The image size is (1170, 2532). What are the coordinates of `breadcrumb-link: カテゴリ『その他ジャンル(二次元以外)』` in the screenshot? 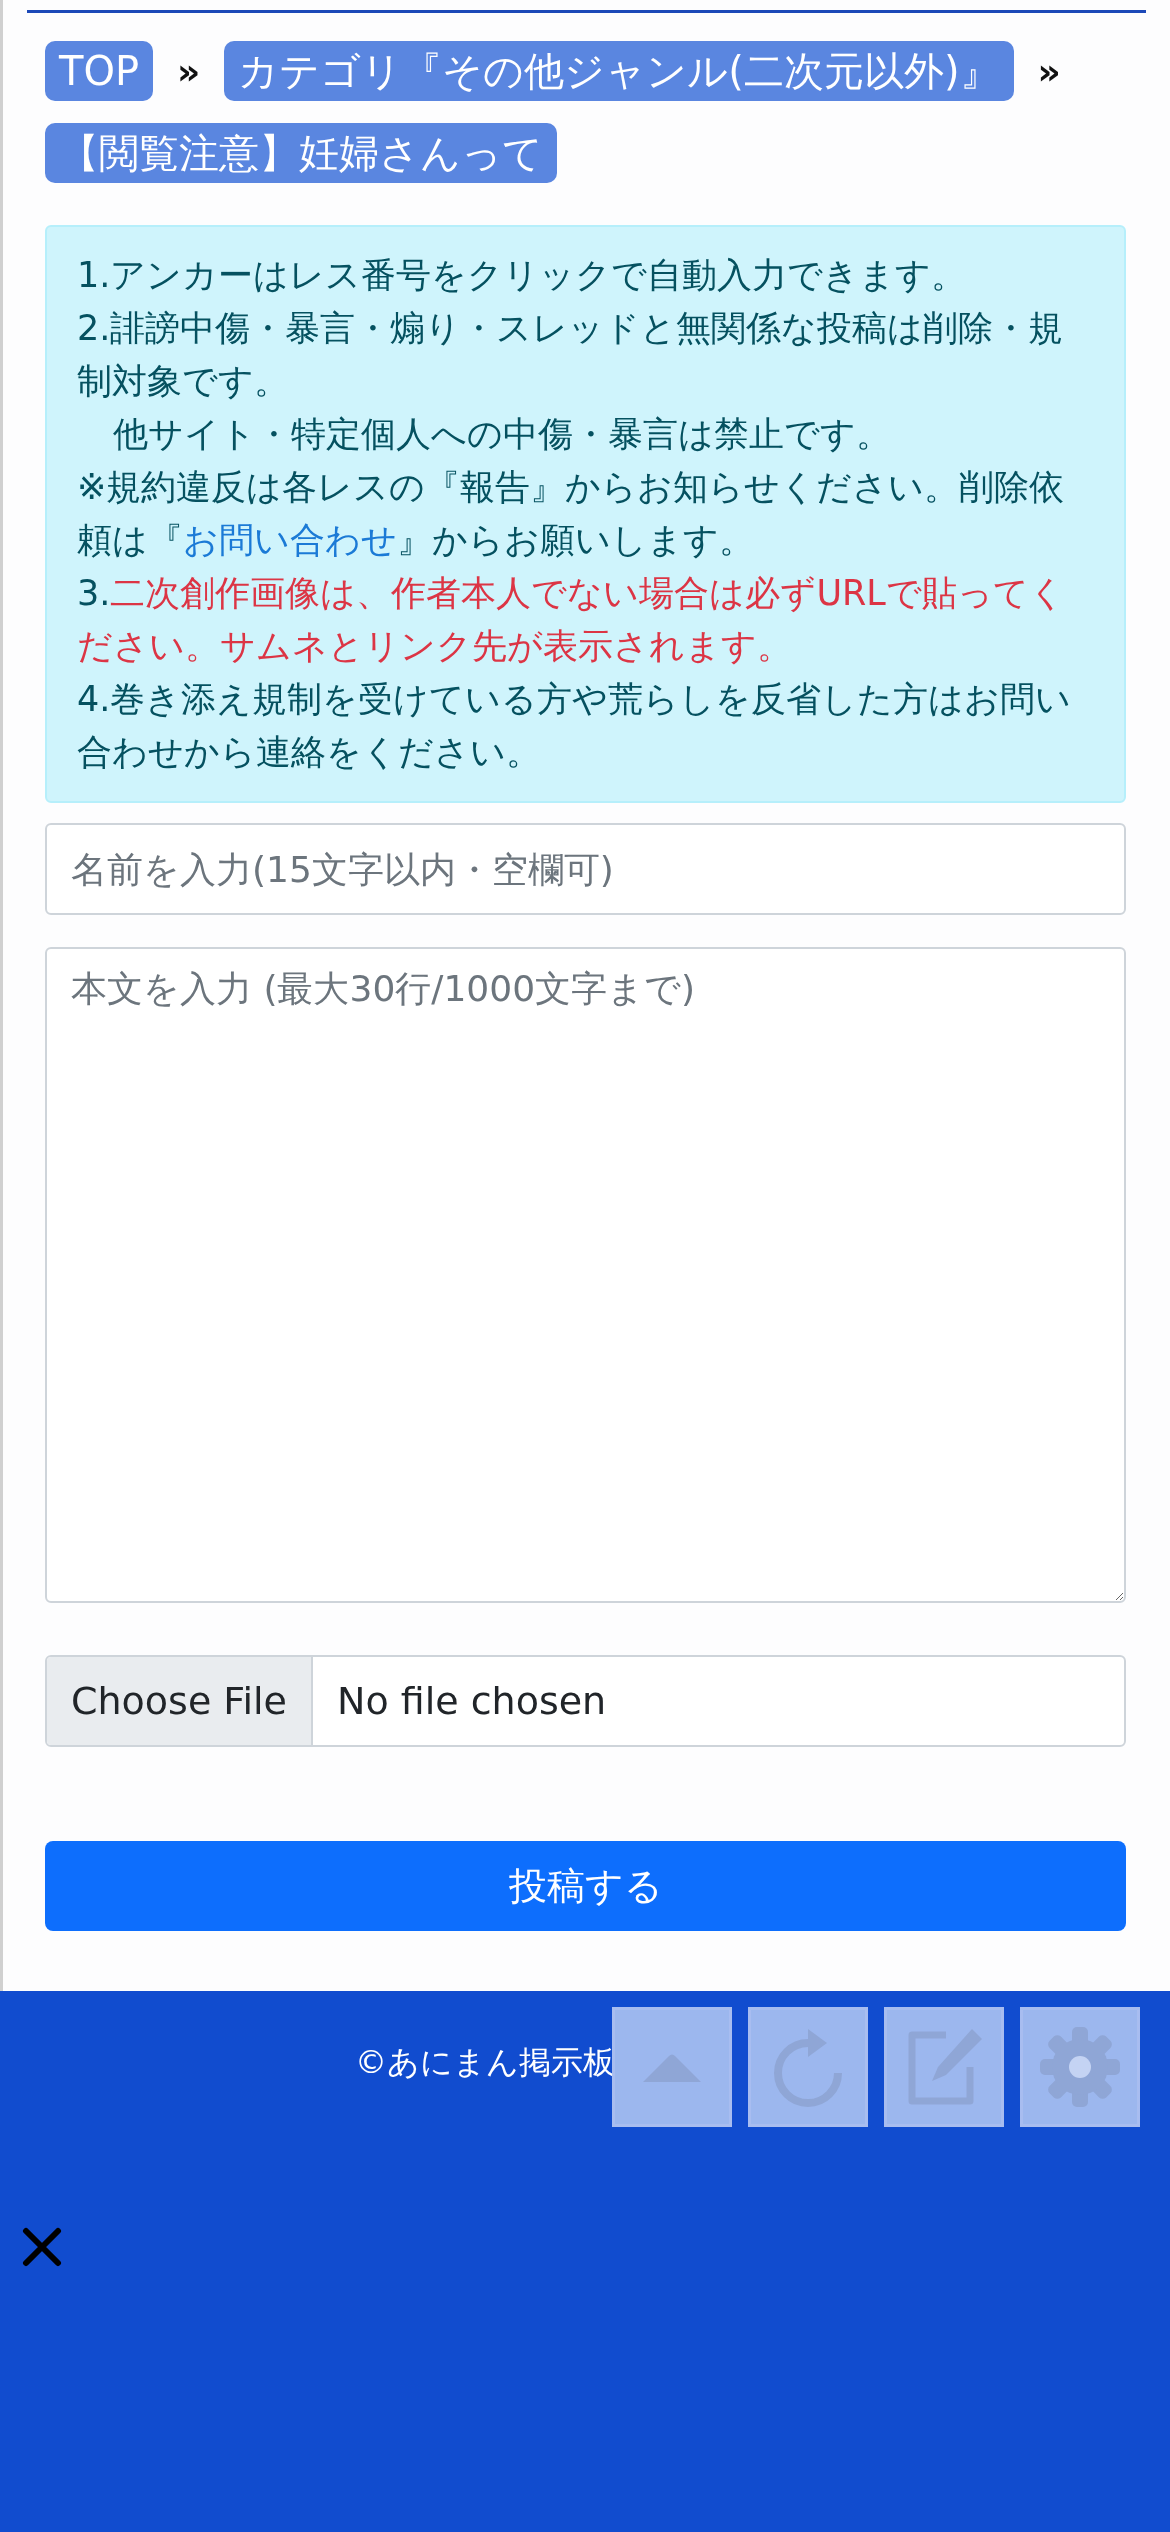 It's located at (619, 71).